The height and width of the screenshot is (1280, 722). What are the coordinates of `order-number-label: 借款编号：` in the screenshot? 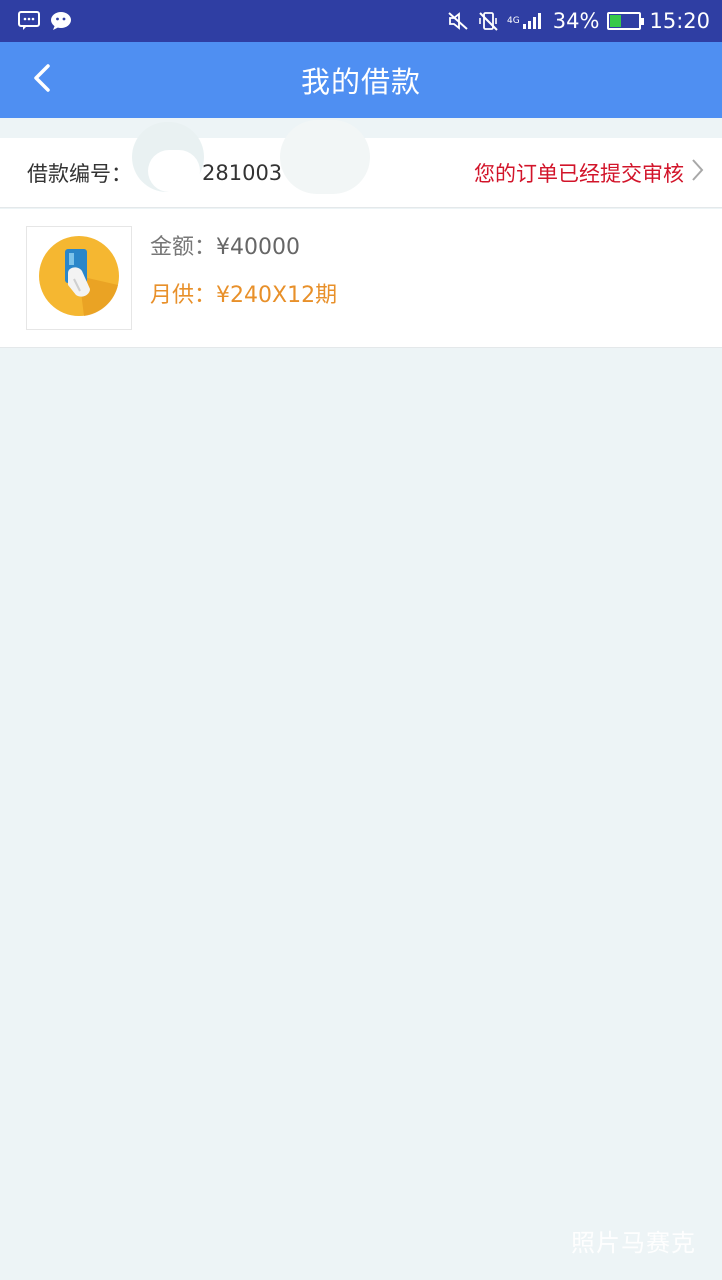 It's located at (79, 173).